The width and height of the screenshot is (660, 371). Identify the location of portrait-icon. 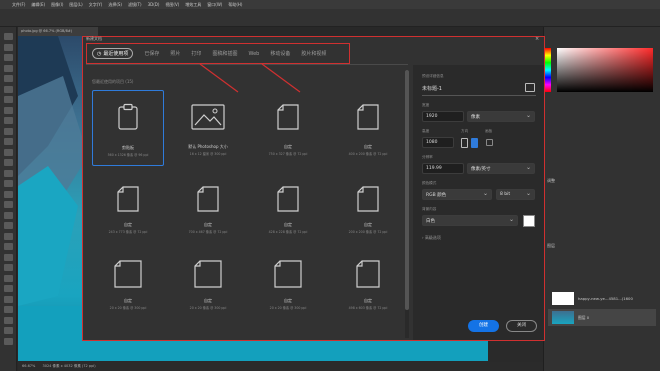
(464, 143).